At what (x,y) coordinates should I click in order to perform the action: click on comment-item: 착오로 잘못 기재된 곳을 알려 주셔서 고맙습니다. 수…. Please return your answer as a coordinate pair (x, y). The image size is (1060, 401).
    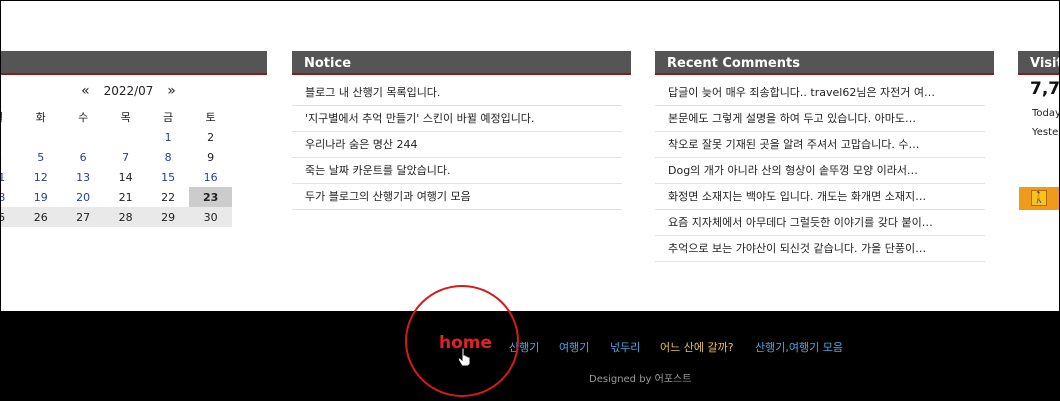
    Looking at the image, I should click on (820, 145).